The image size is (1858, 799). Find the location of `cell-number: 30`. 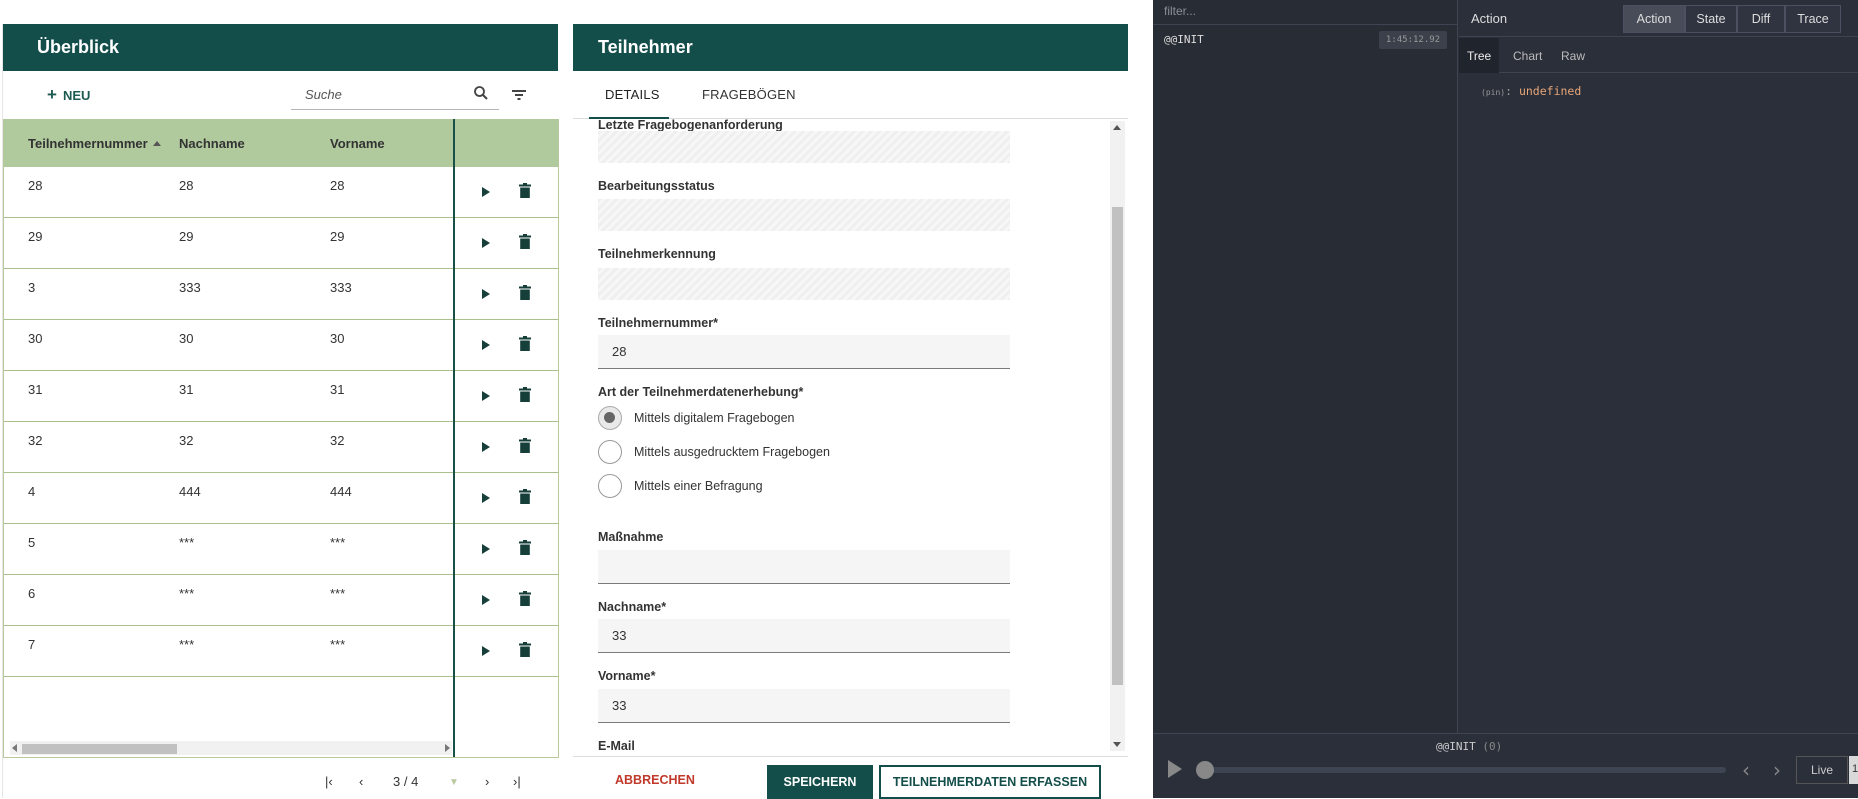

cell-number: 30 is located at coordinates (35, 338).